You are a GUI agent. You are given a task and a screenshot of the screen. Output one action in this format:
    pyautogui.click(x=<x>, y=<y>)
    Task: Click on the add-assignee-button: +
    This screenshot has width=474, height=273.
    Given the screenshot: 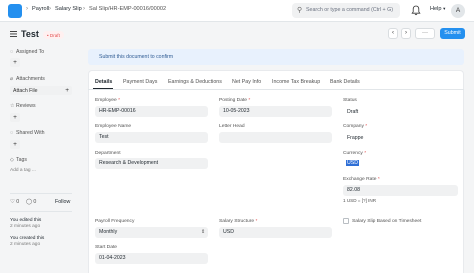 What is the action you would take?
    pyautogui.click(x=15, y=62)
    